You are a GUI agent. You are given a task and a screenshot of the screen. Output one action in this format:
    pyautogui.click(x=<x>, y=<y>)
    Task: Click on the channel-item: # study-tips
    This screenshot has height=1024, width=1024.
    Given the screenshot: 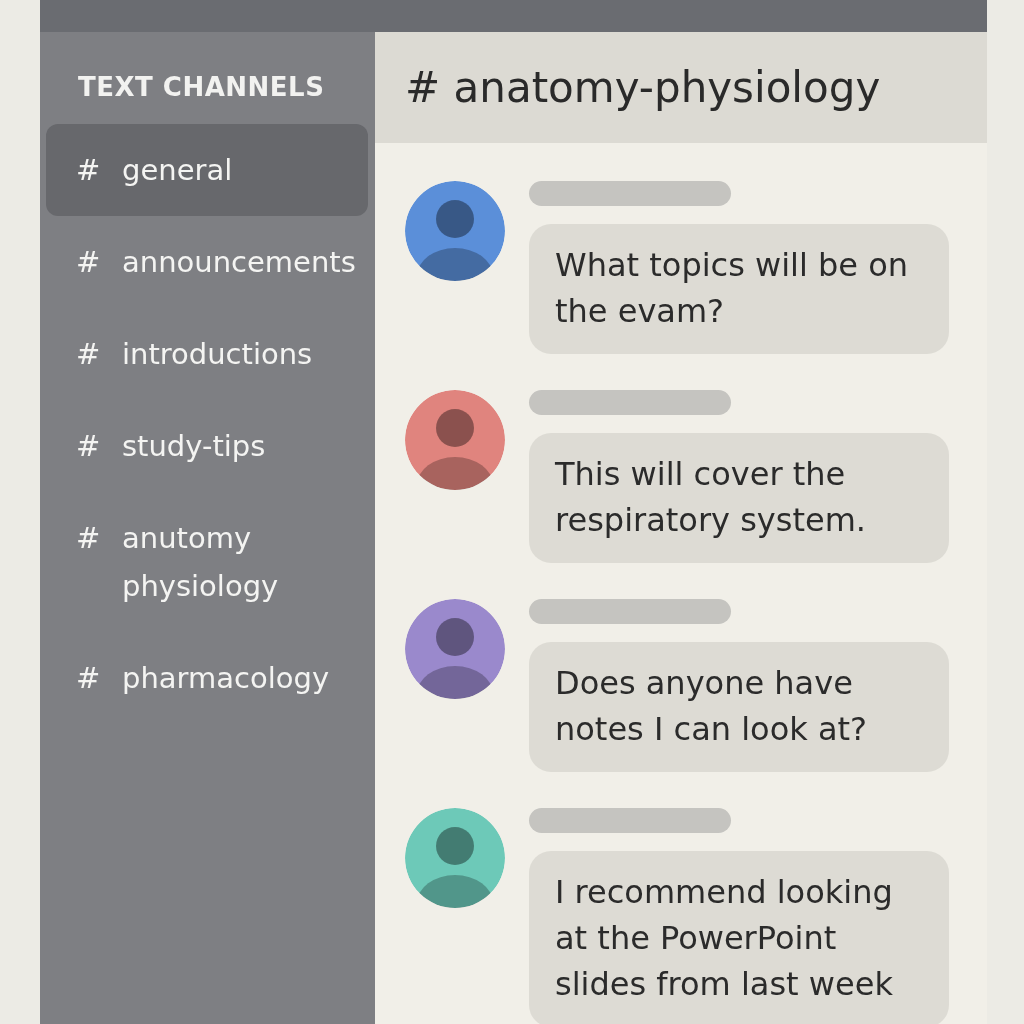 What is the action you would take?
    pyautogui.click(x=207, y=446)
    